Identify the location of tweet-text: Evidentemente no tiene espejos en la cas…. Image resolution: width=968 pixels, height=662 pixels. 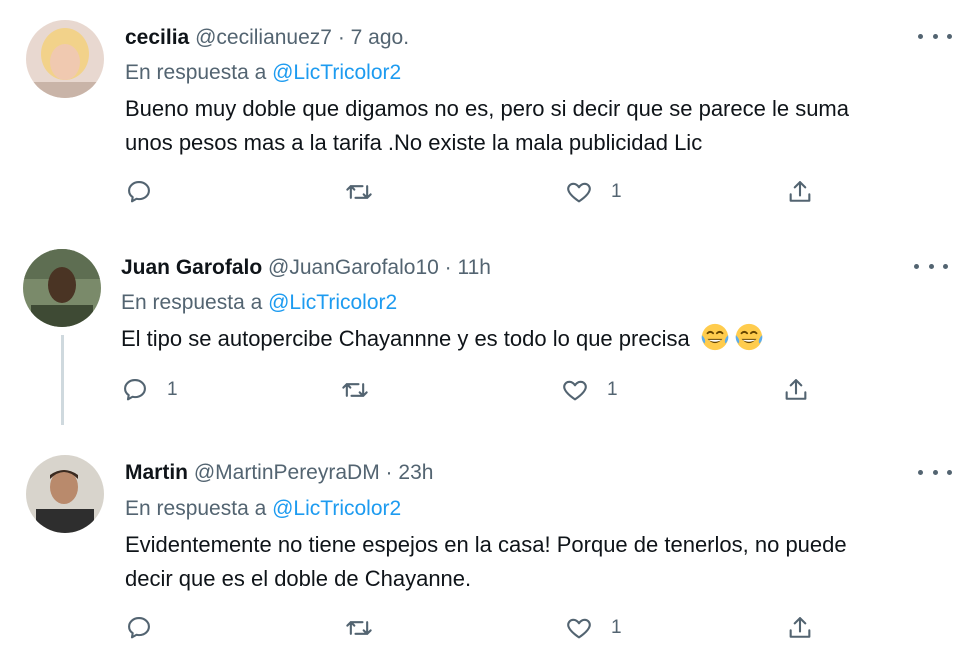
(486, 562).